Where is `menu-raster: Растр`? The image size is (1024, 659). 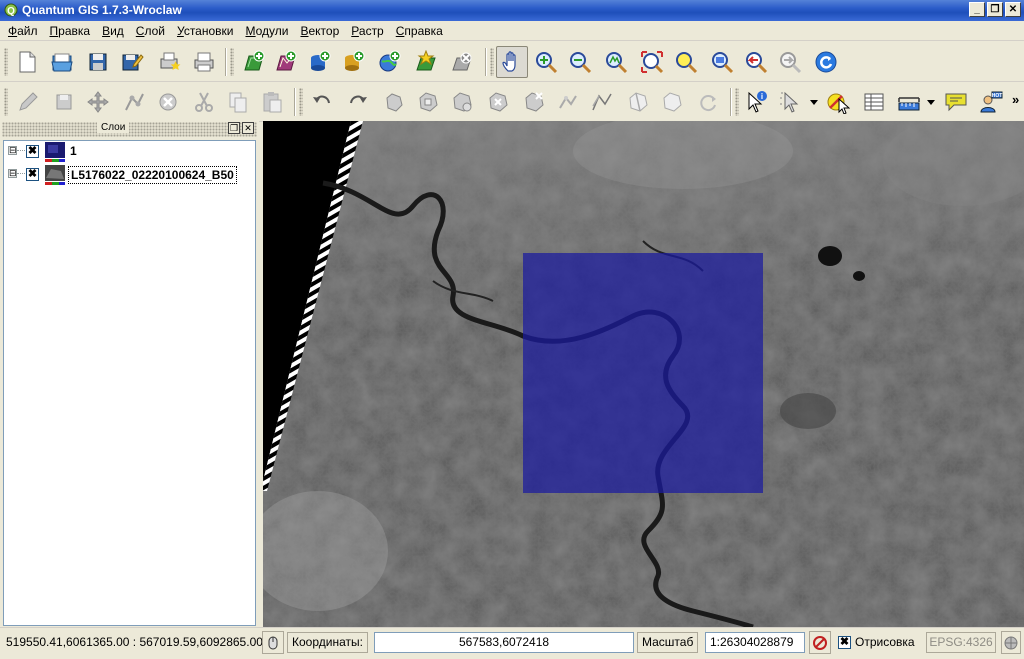 menu-raster: Растр is located at coordinates (367, 31).